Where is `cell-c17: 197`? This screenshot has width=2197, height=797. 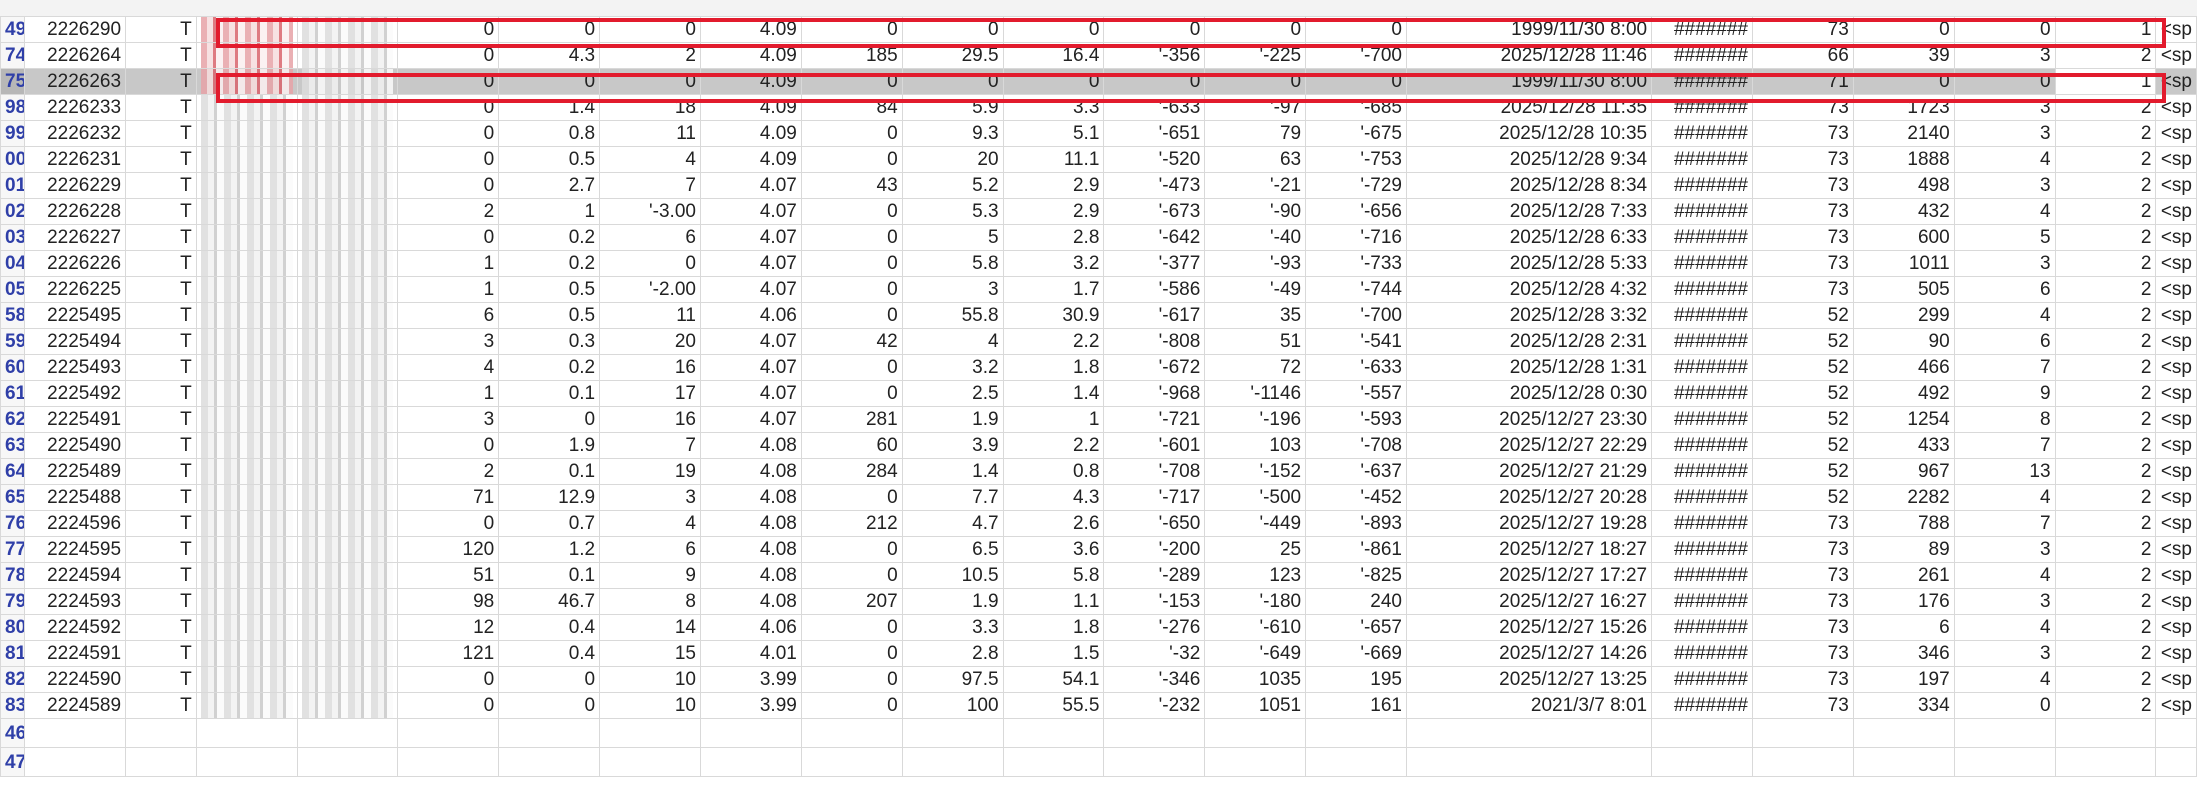 cell-c17: 197 is located at coordinates (1903, 679).